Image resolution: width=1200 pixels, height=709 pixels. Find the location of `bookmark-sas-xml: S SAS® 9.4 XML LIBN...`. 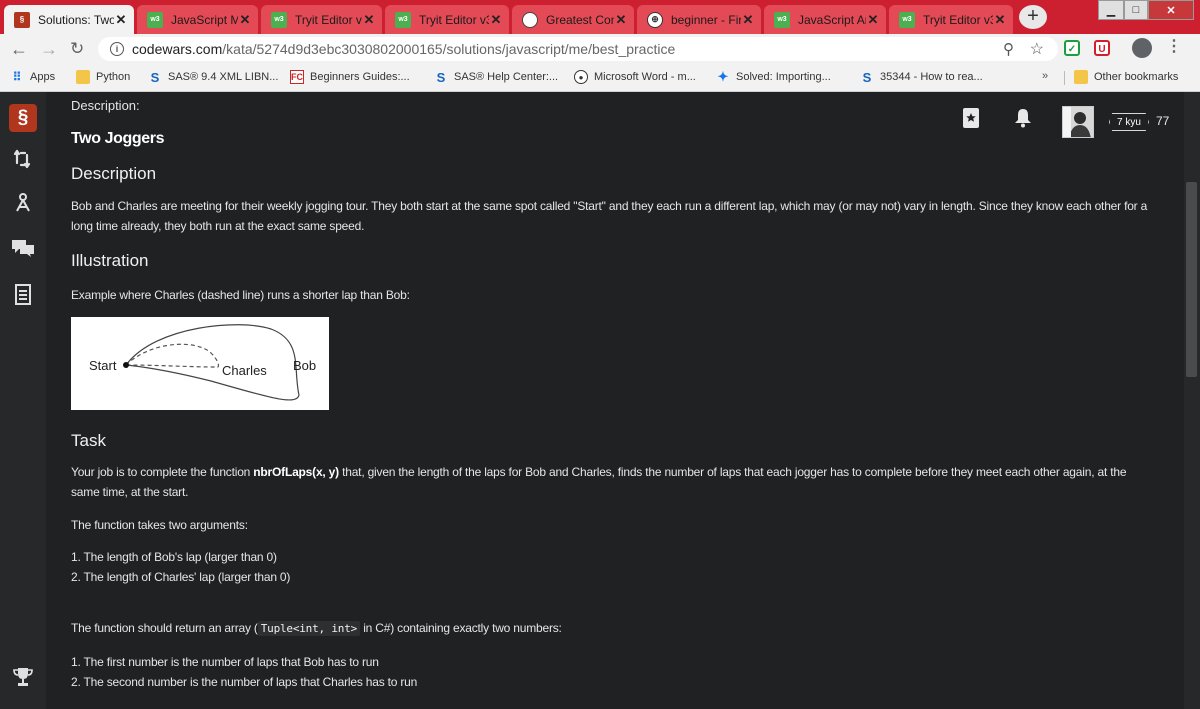

bookmark-sas-xml: S SAS® 9.4 XML LIBN... is located at coordinates (213, 77).